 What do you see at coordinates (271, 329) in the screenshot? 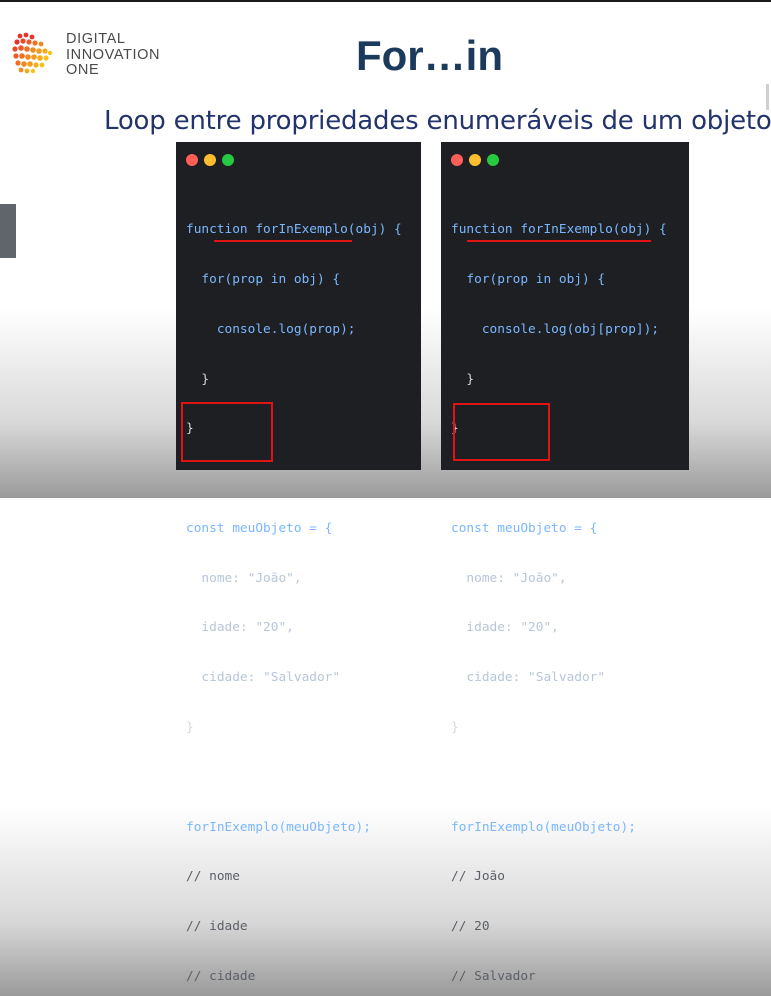
I see `code-line-log: console.log(prop);` at bounding box center [271, 329].